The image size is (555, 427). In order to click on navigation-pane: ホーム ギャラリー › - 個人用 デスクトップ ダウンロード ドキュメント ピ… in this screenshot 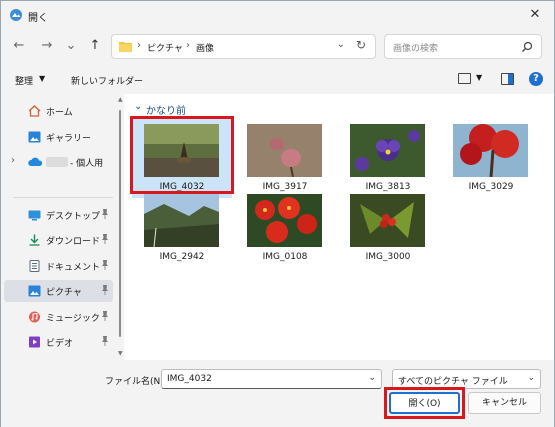, I will do `click(62, 227)`.